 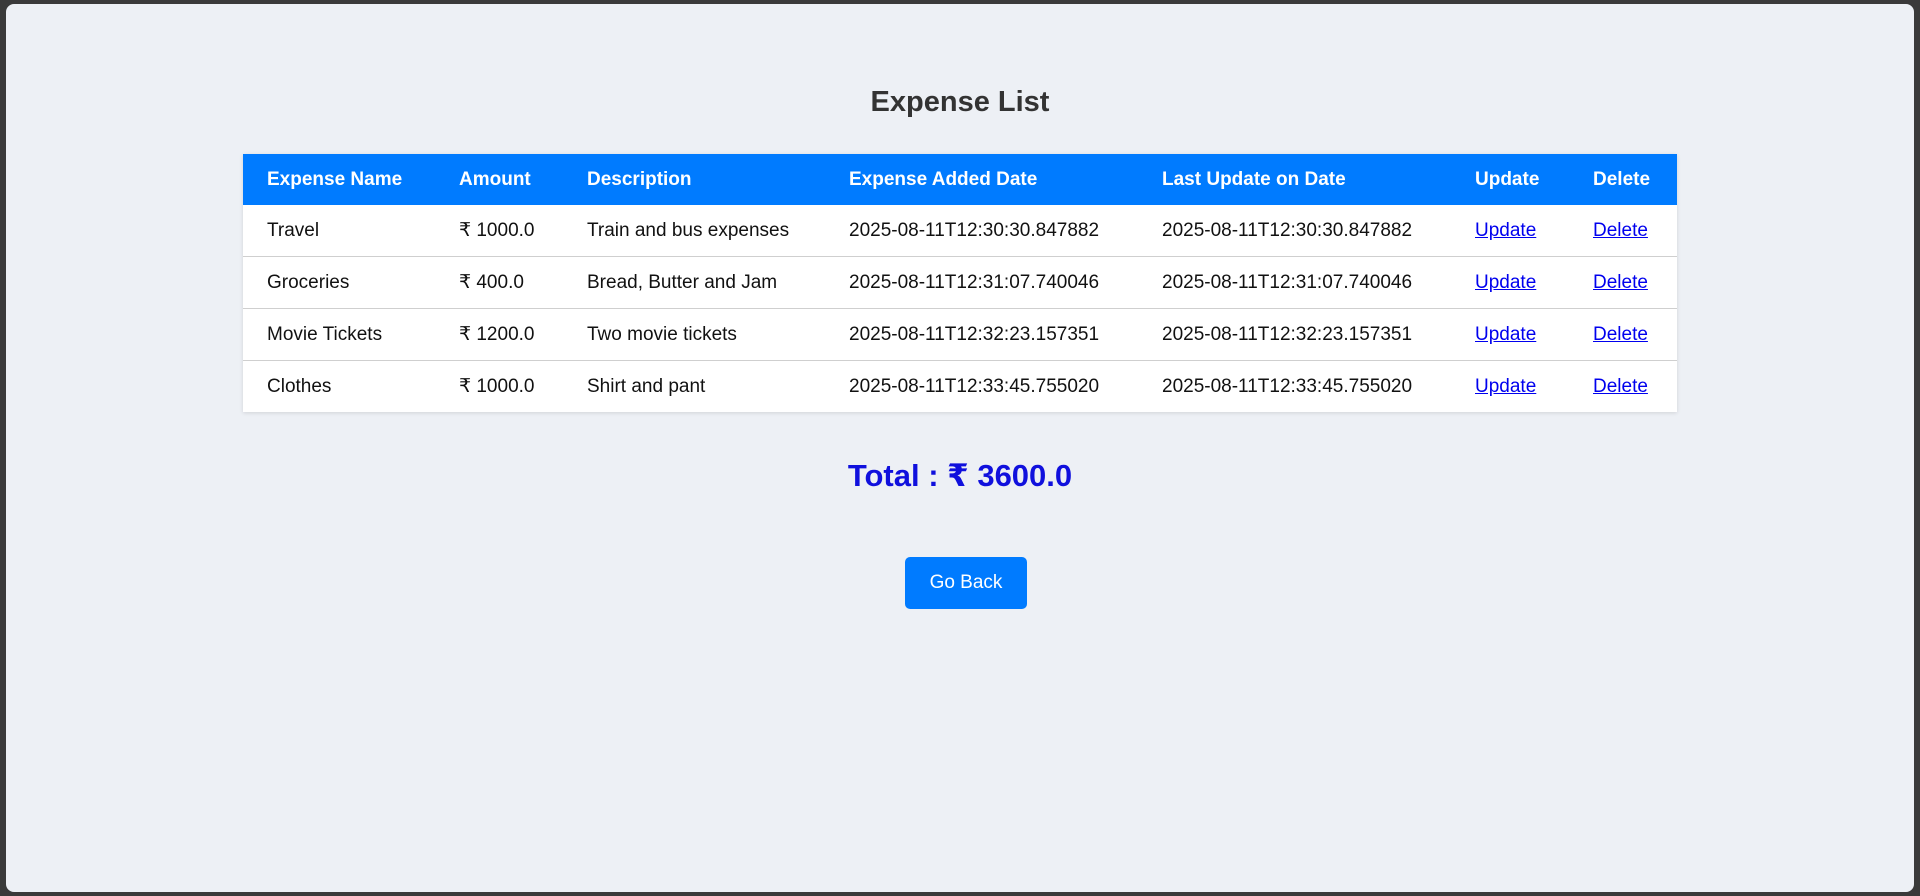 What do you see at coordinates (339, 179) in the screenshot?
I see `header-expense-name: Expense Name` at bounding box center [339, 179].